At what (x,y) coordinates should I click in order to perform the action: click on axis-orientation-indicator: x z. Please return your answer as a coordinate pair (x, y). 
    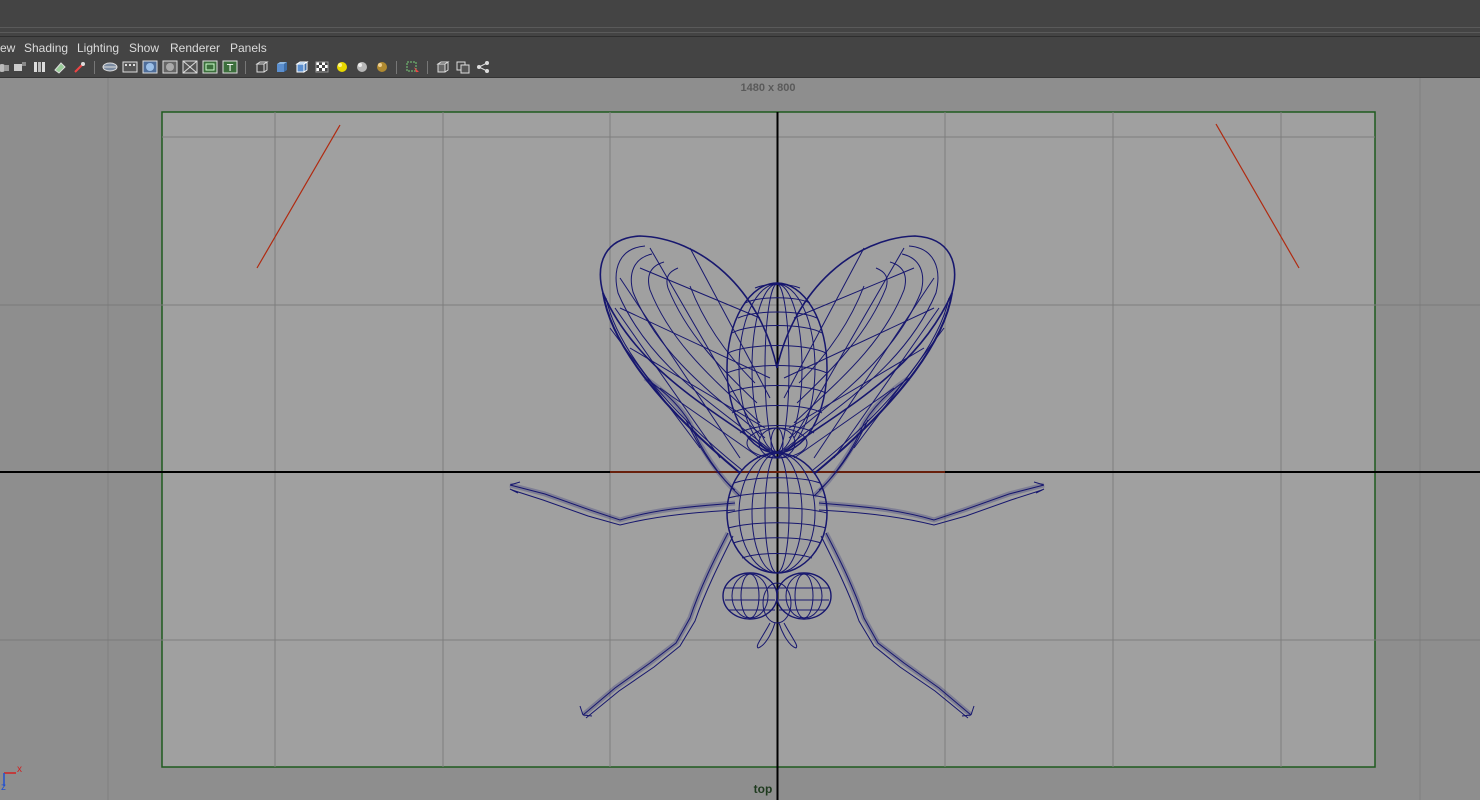
    Looking at the image, I should click on (15, 779).